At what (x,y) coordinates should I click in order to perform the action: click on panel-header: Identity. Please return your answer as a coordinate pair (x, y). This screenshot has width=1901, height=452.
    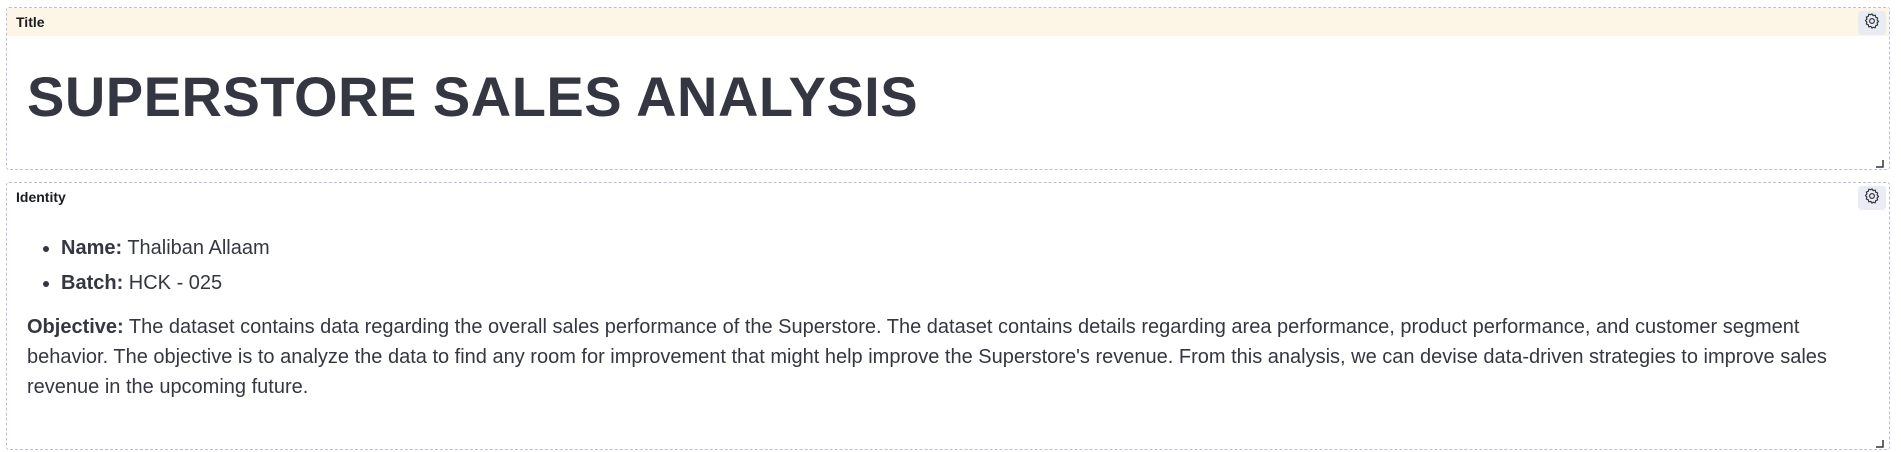
    Looking at the image, I should click on (948, 197).